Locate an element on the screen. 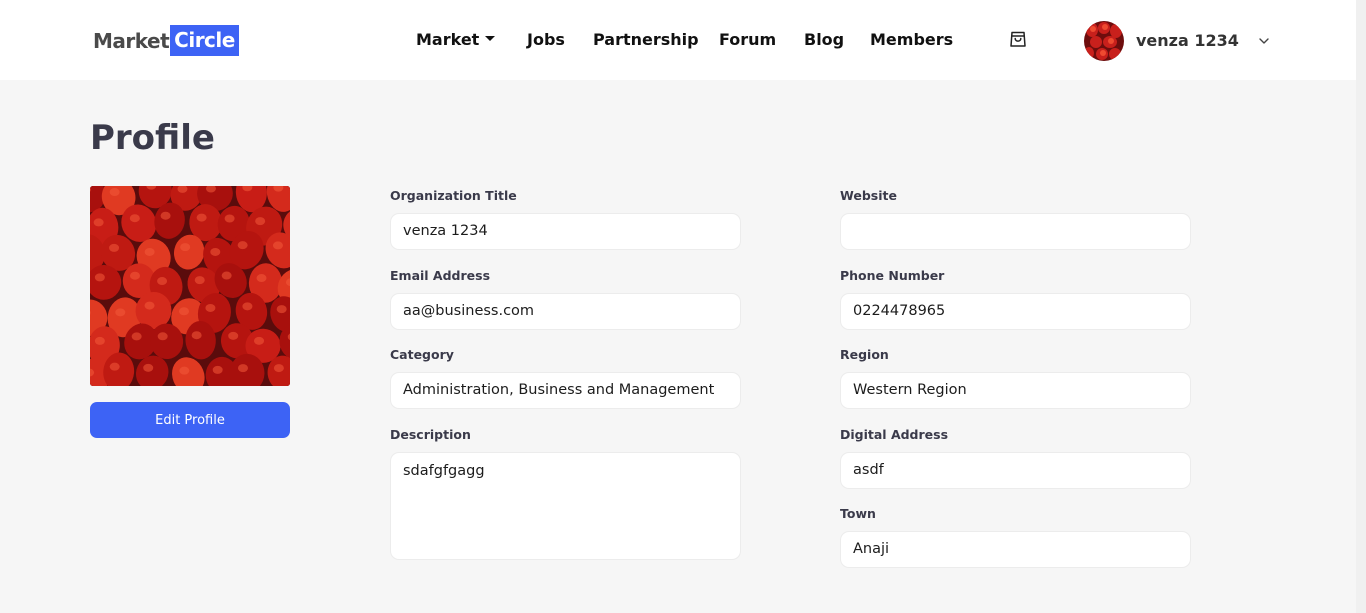  nav-members: Members is located at coordinates (911, 40).